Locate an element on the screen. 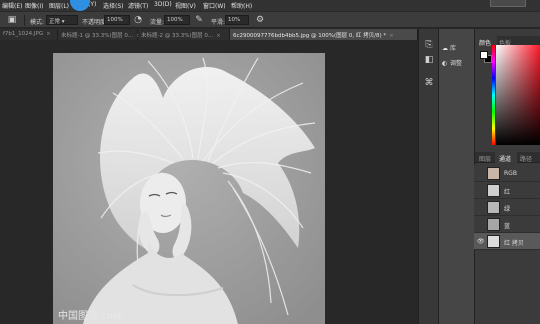 The width and height of the screenshot is (540, 324). channel-name: 红 is located at coordinates (507, 192).